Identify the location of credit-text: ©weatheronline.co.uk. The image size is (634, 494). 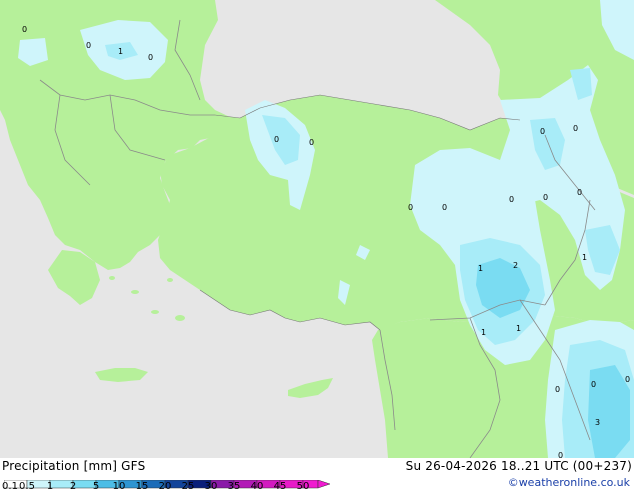
(569, 482).